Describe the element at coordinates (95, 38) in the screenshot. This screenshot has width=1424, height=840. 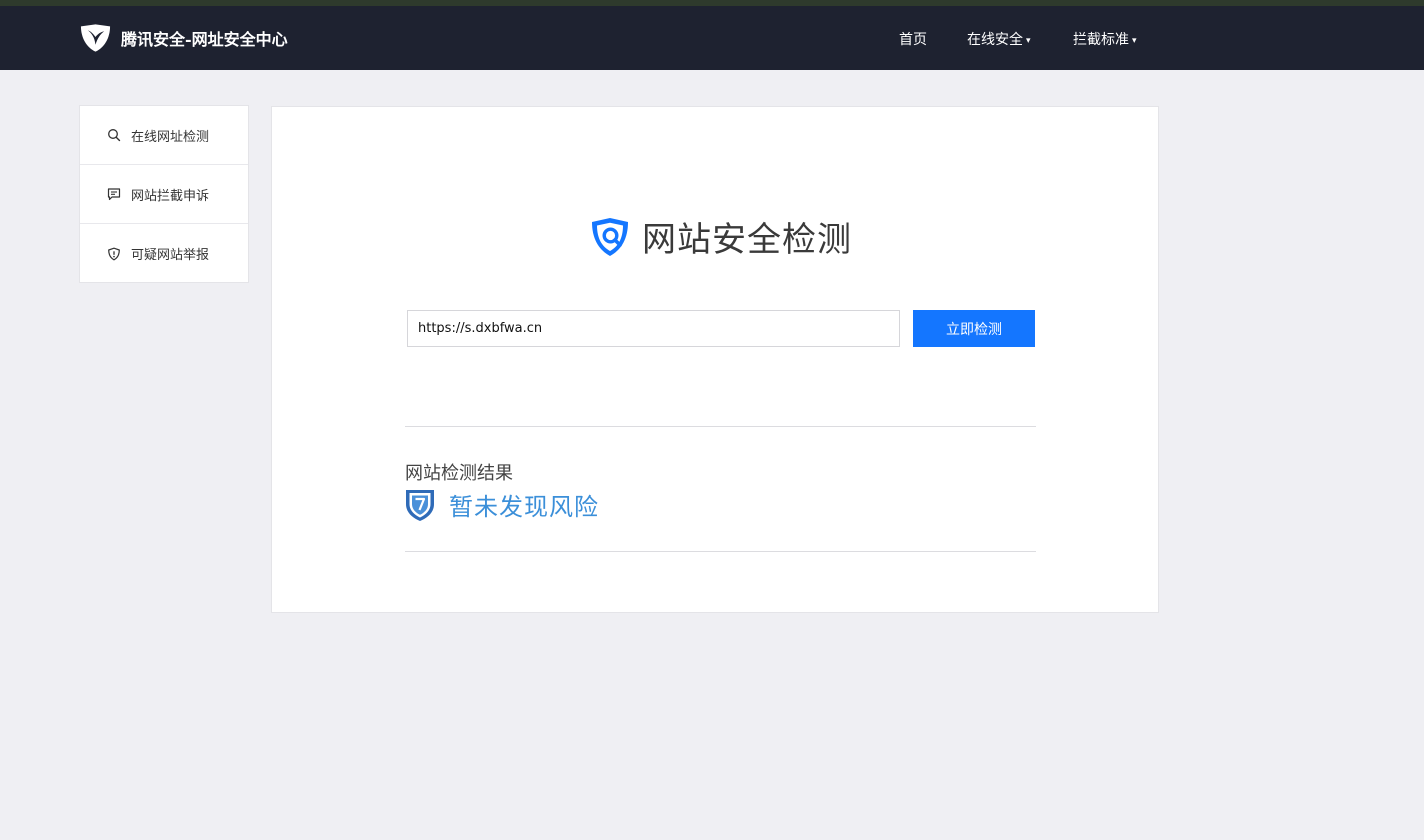
I see `tencent-security-logo-icon` at that location.